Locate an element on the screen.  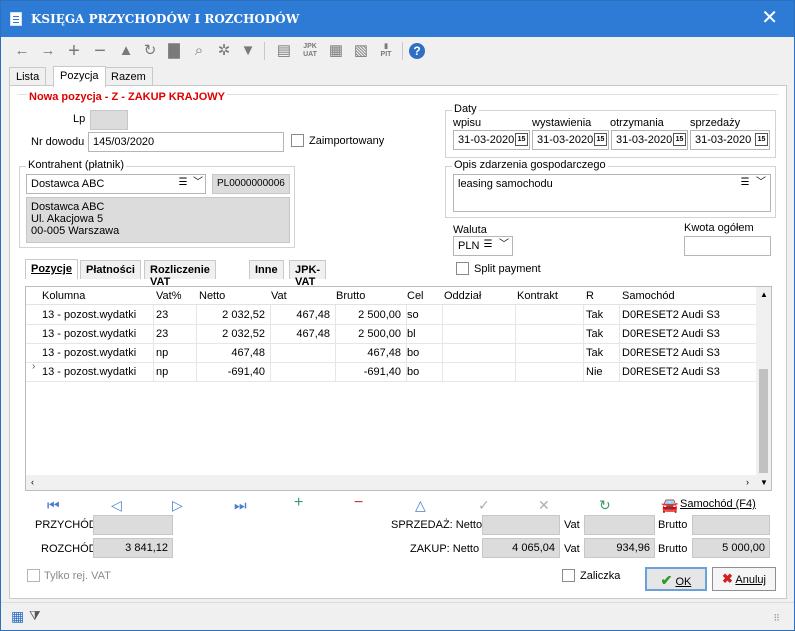
refresh-icon: ↻ is located at coordinates (150, 51).